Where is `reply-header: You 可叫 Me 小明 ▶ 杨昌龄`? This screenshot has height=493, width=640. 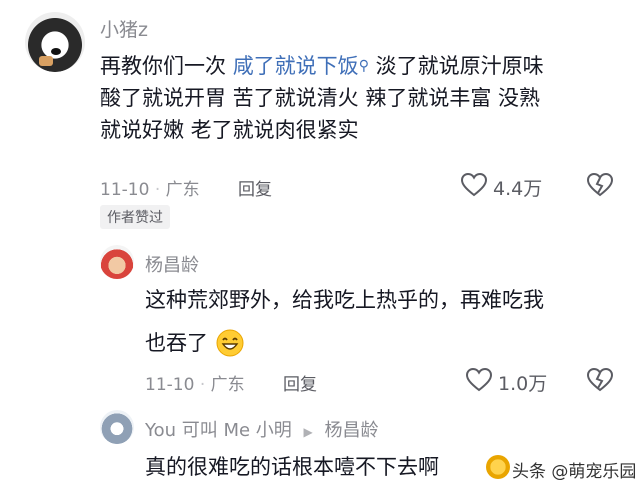 reply-header: You 可叫 Me 小明 ▶ 杨昌龄 is located at coordinates (262, 429).